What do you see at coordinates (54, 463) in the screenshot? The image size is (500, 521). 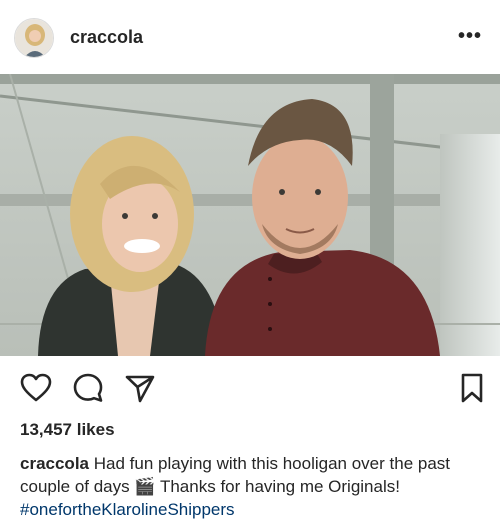 I see `caption-username: craccola` at bounding box center [54, 463].